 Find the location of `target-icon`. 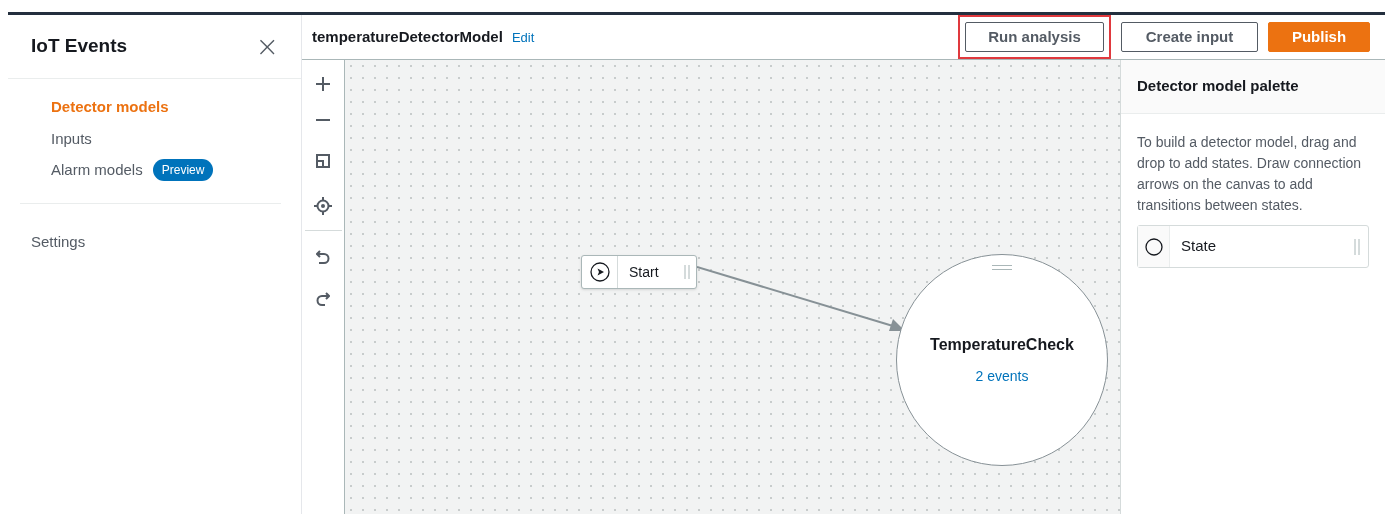

target-icon is located at coordinates (323, 206).